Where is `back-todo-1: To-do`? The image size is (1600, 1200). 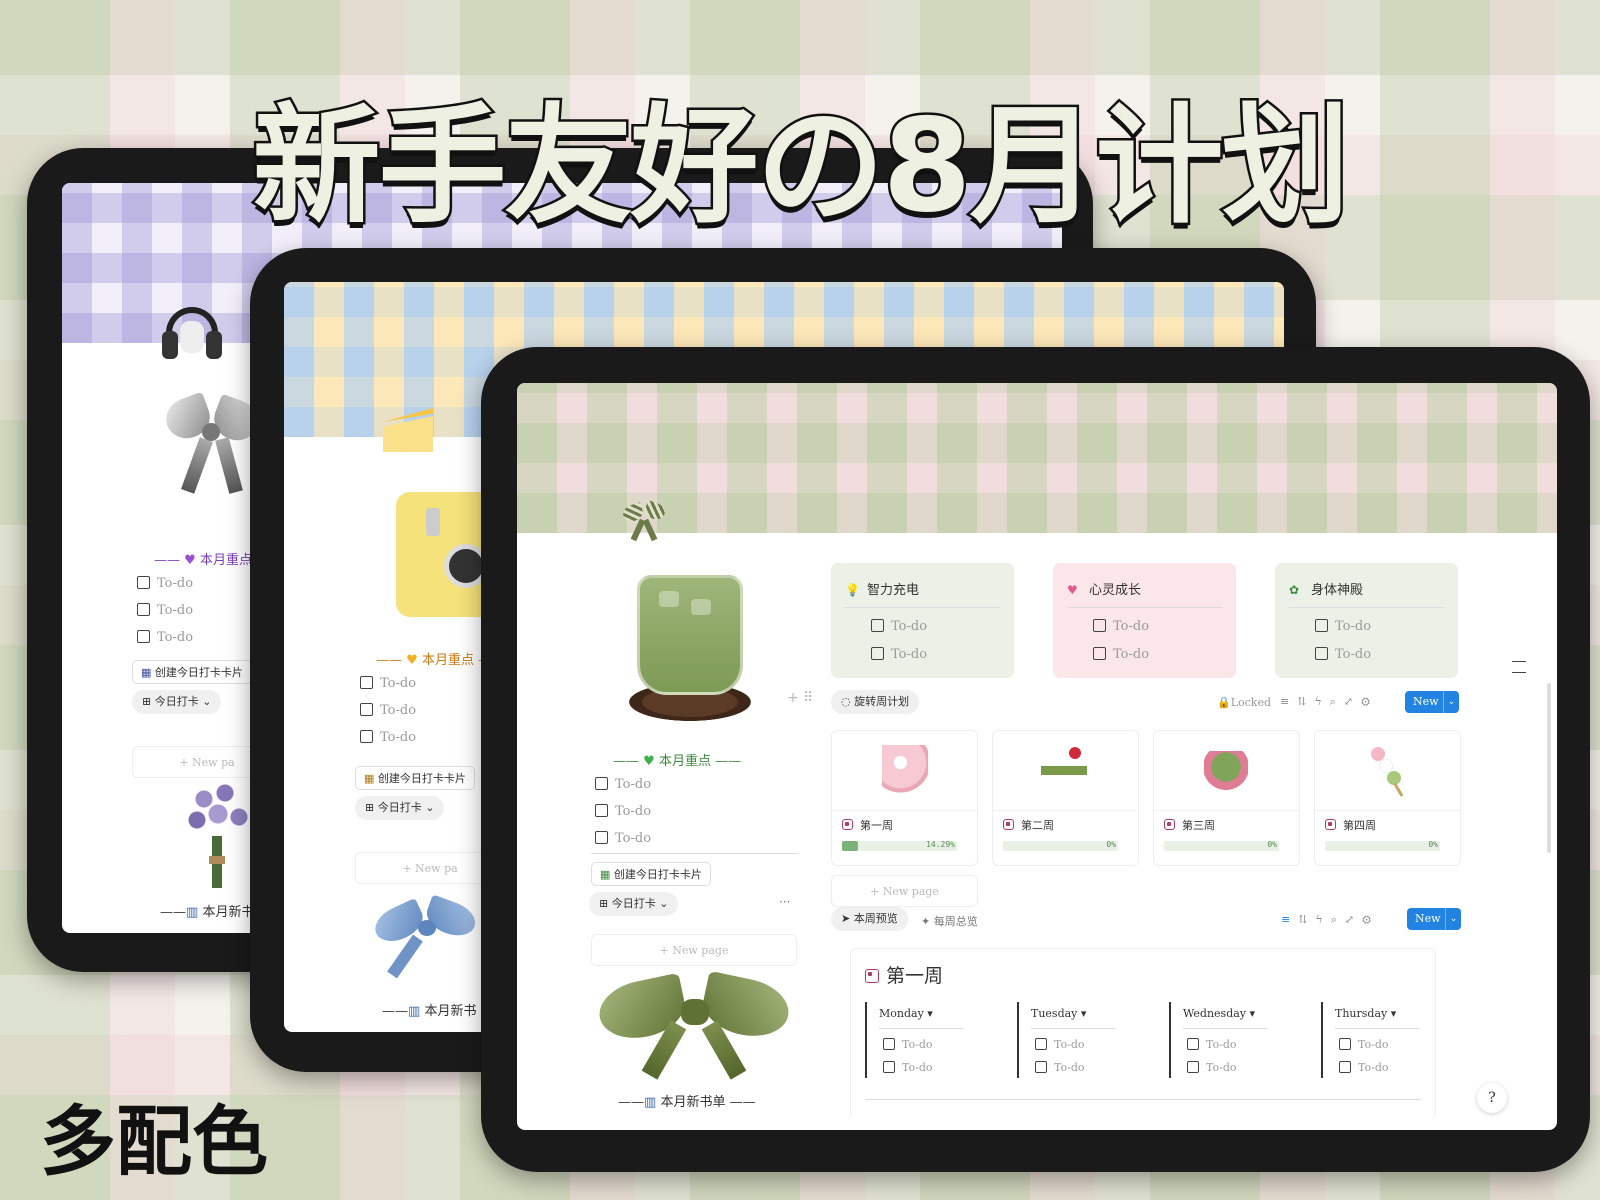 back-todo-1: To-do is located at coordinates (165, 583).